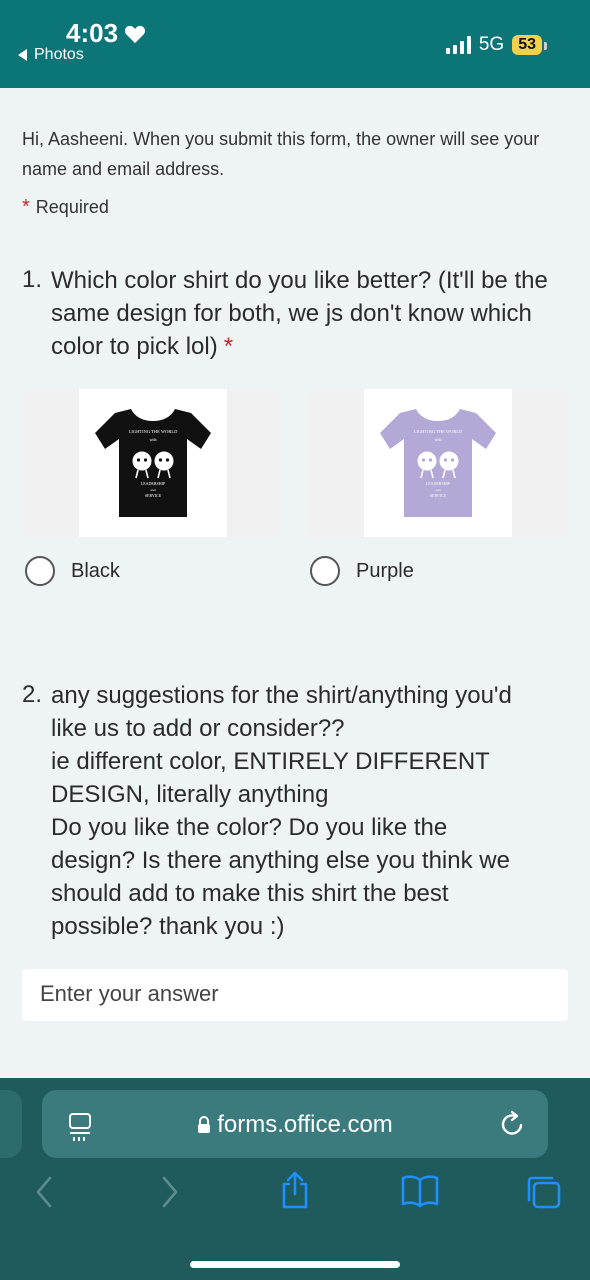  I want to click on status-bar: 4:03 Photos 5G 53, so click(295, 44).